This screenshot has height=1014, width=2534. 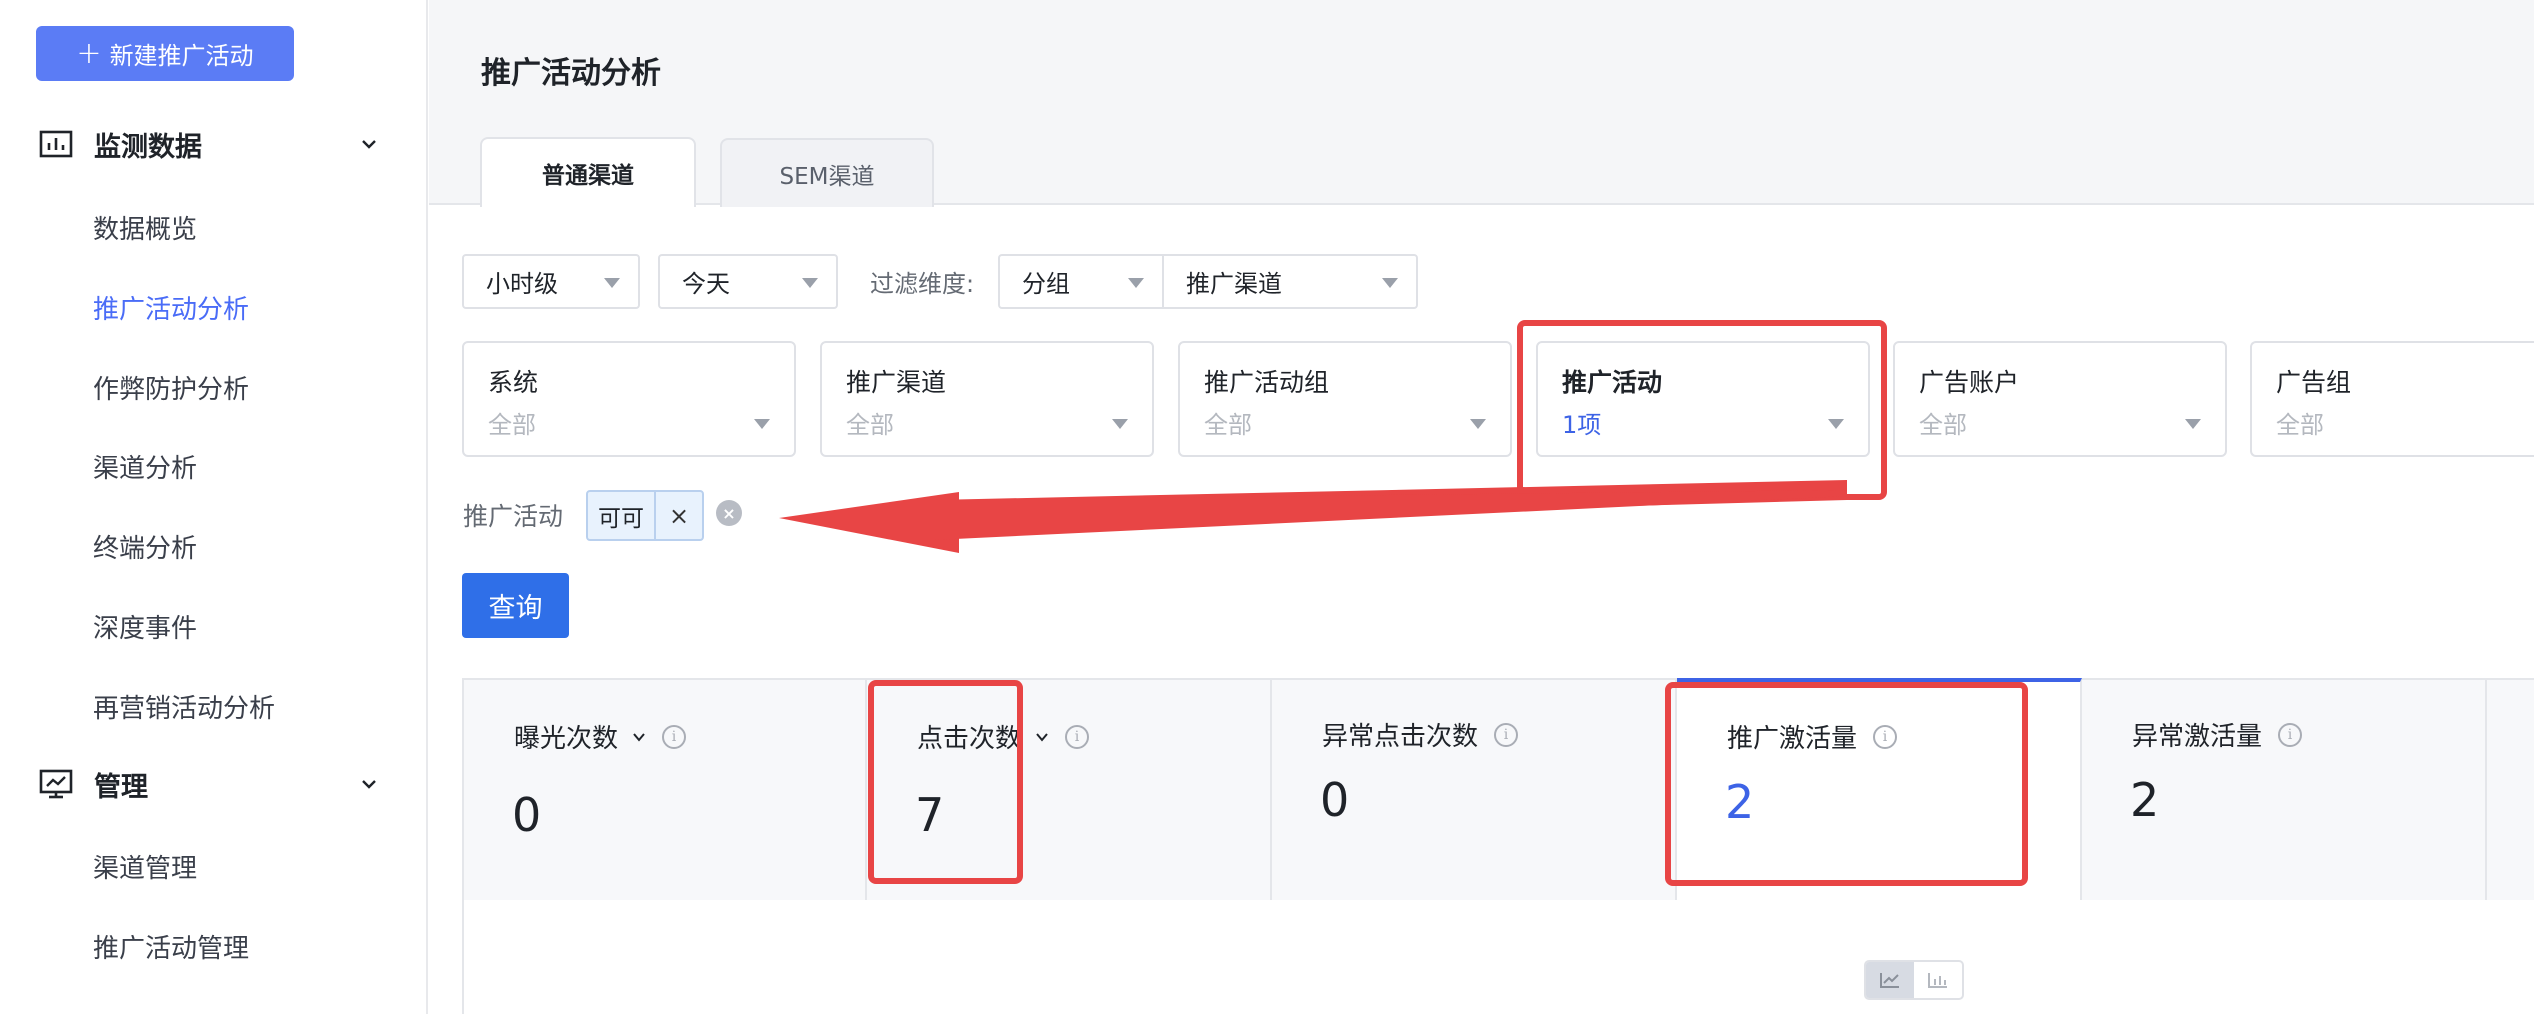 I want to click on metric-label: 曝光次数, so click(x=566, y=739).